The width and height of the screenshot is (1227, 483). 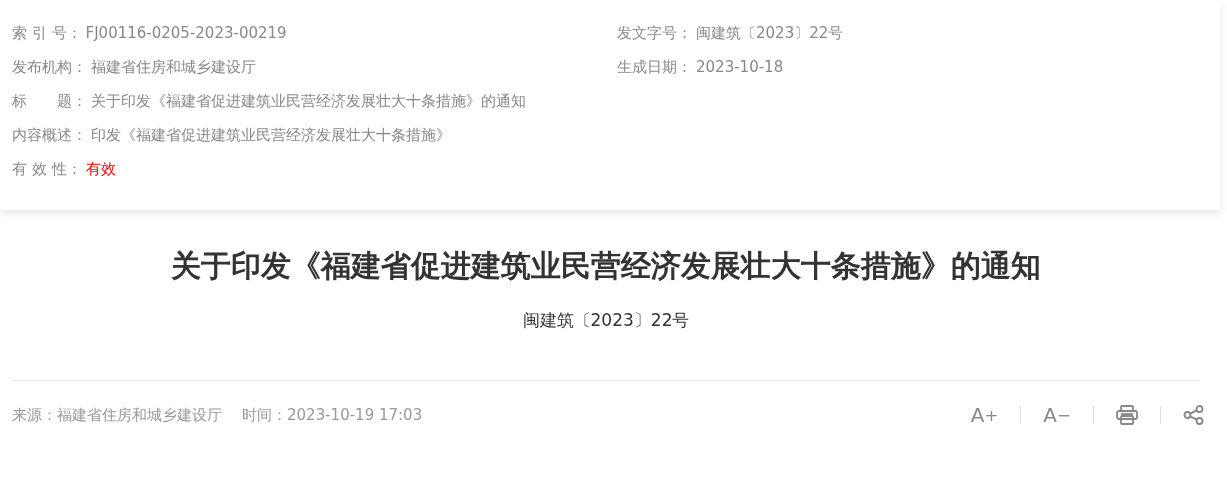 What do you see at coordinates (308, 102) in the screenshot?
I see `field-value: 关于印发《福建省促进建筑业民营经济发展壮大十条措施》的通知` at bounding box center [308, 102].